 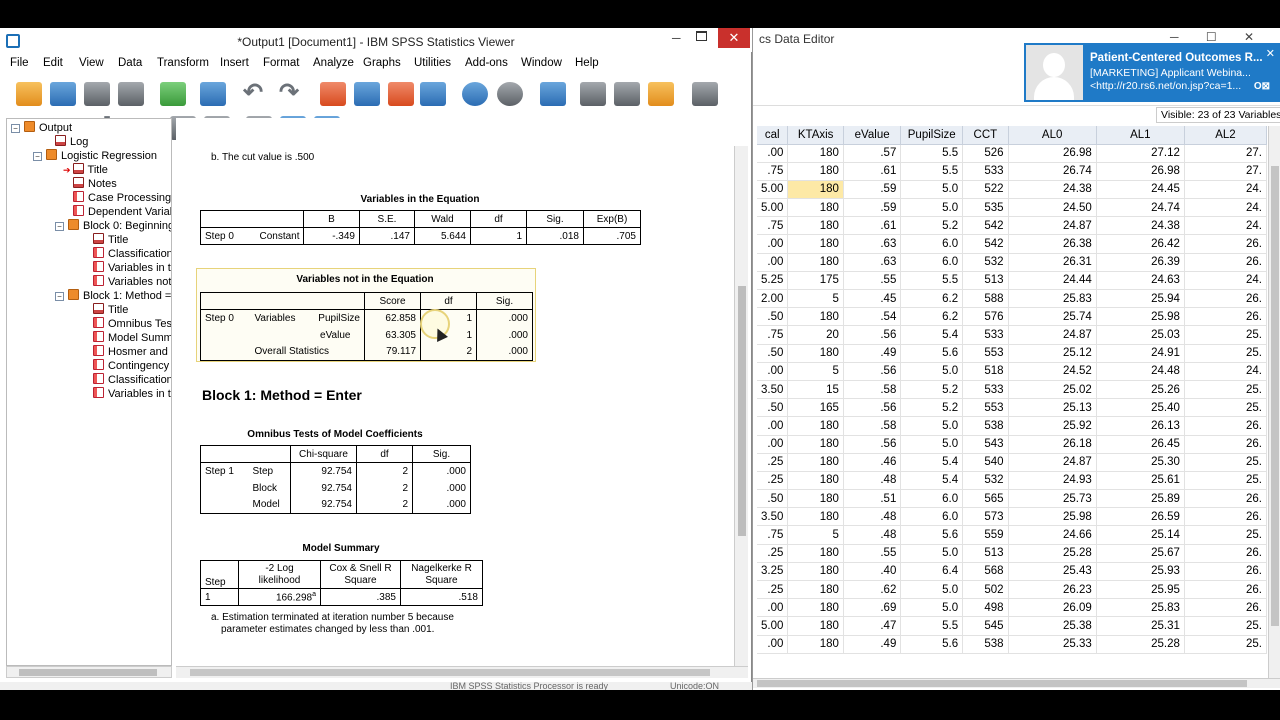 What do you see at coordinates (1140, 553) in the screenshot?
I see `grid-cell: 25.67` at bounding box center [1140, 553].